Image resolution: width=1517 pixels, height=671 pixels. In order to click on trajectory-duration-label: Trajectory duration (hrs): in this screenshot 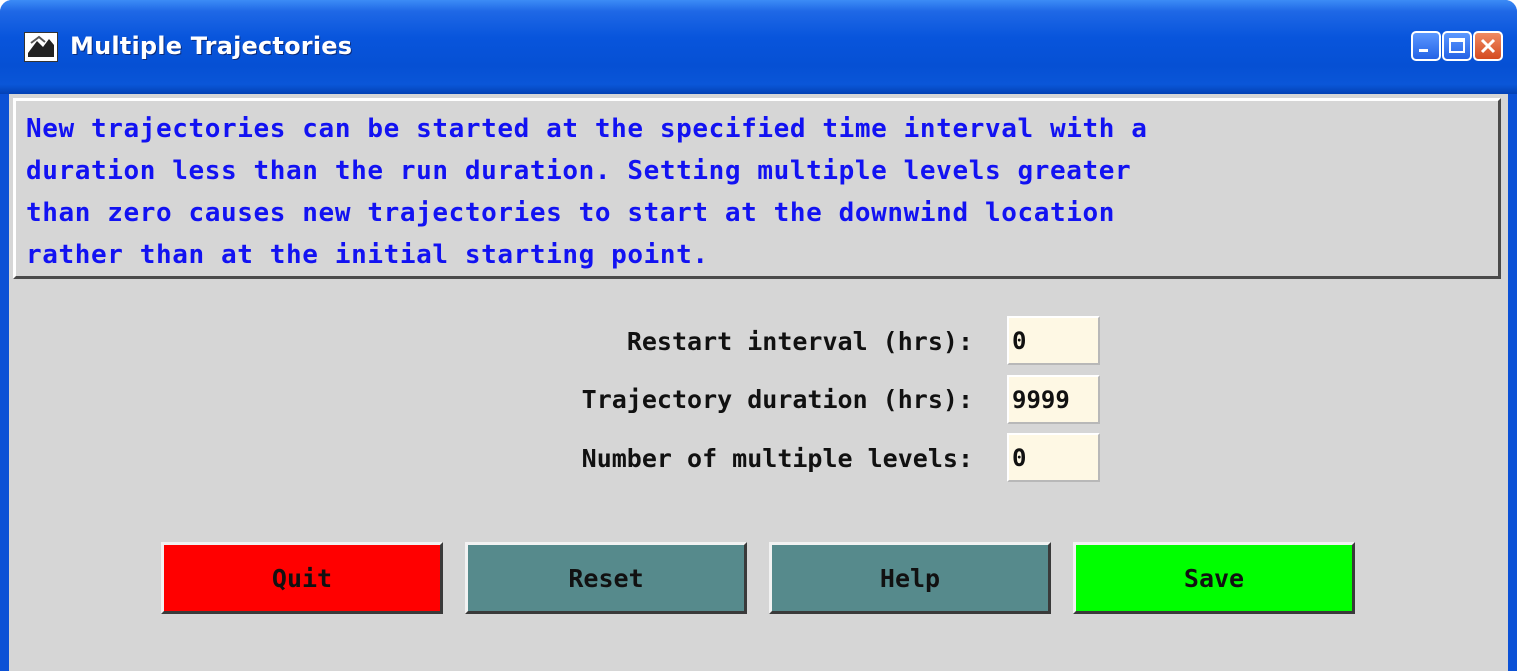, I will do `click(777, 399)`.